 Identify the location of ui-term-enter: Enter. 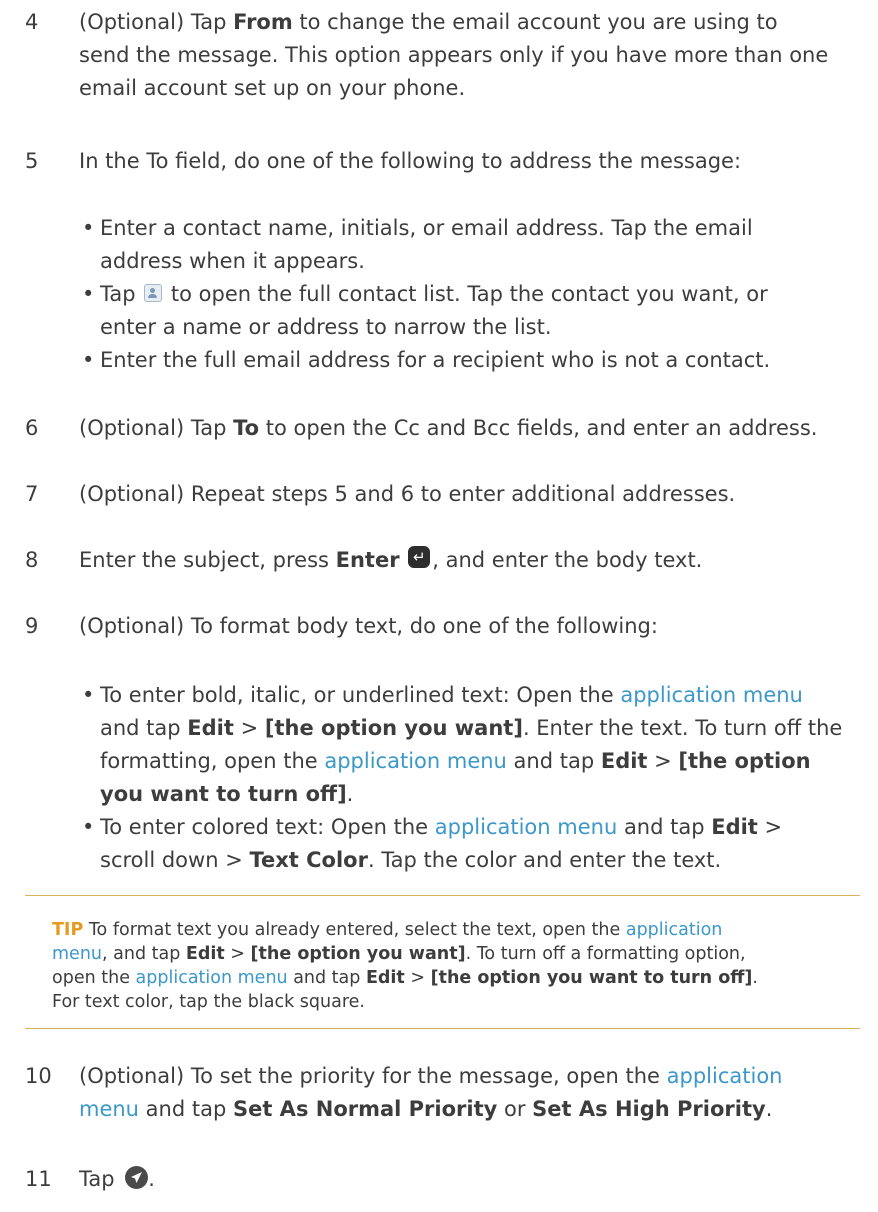
(367, 560).